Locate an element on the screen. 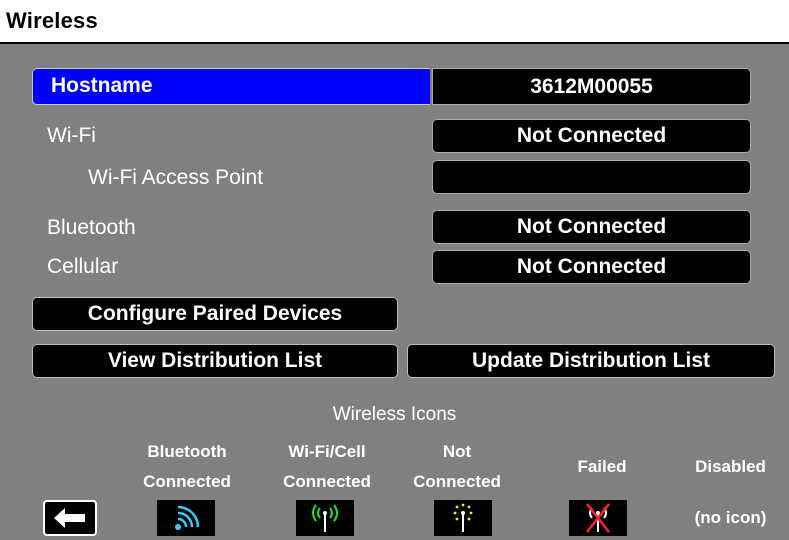 The height and width of the screenshot is (540, 789). hostname-value: 3612M00055 is located at coordinates (591, 86).